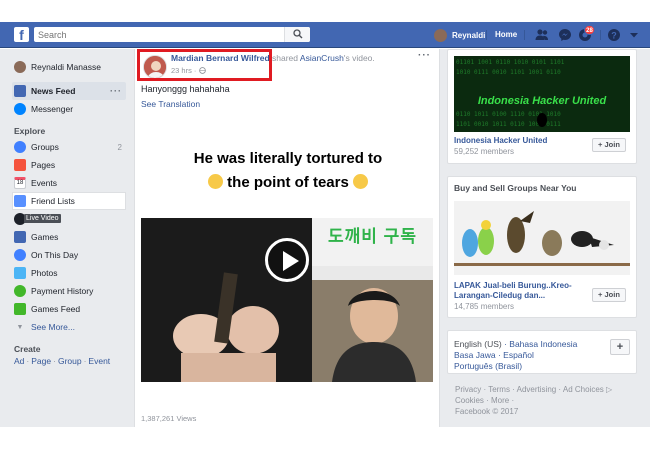  I want to click on post-action-text: shared, so click(285, 58).